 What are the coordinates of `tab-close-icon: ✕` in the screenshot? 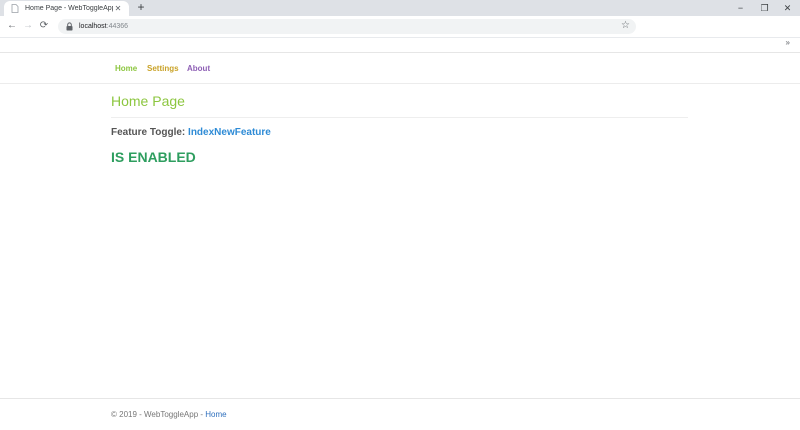 It's located at (118, 8).